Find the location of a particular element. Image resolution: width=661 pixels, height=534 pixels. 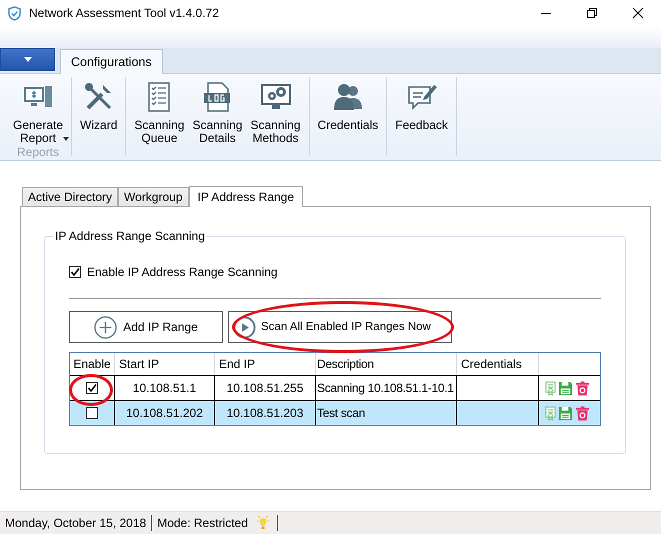

annotation-ellipse is located at coordinates (91, 390).